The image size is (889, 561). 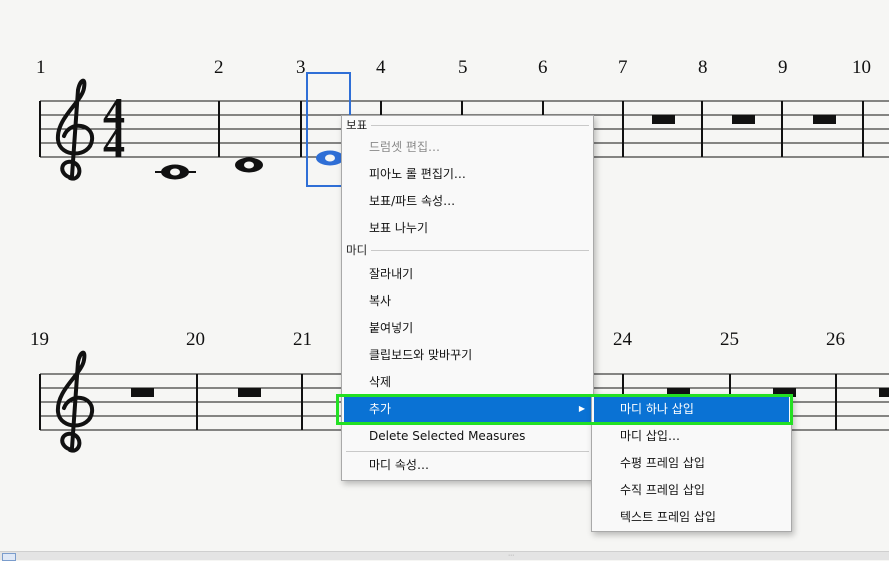 What do you see at coordinates (467, 382) in the screenshot?
I see `menu-item-delete: 삭제` at bounding box center [467, 382].